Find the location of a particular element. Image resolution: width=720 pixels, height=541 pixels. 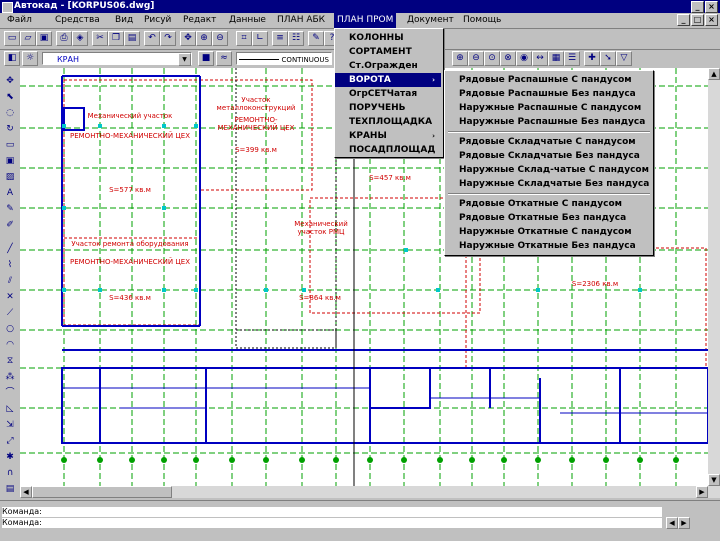

zoom-in-icon: ⊕ is located at coordinates (460, 58).